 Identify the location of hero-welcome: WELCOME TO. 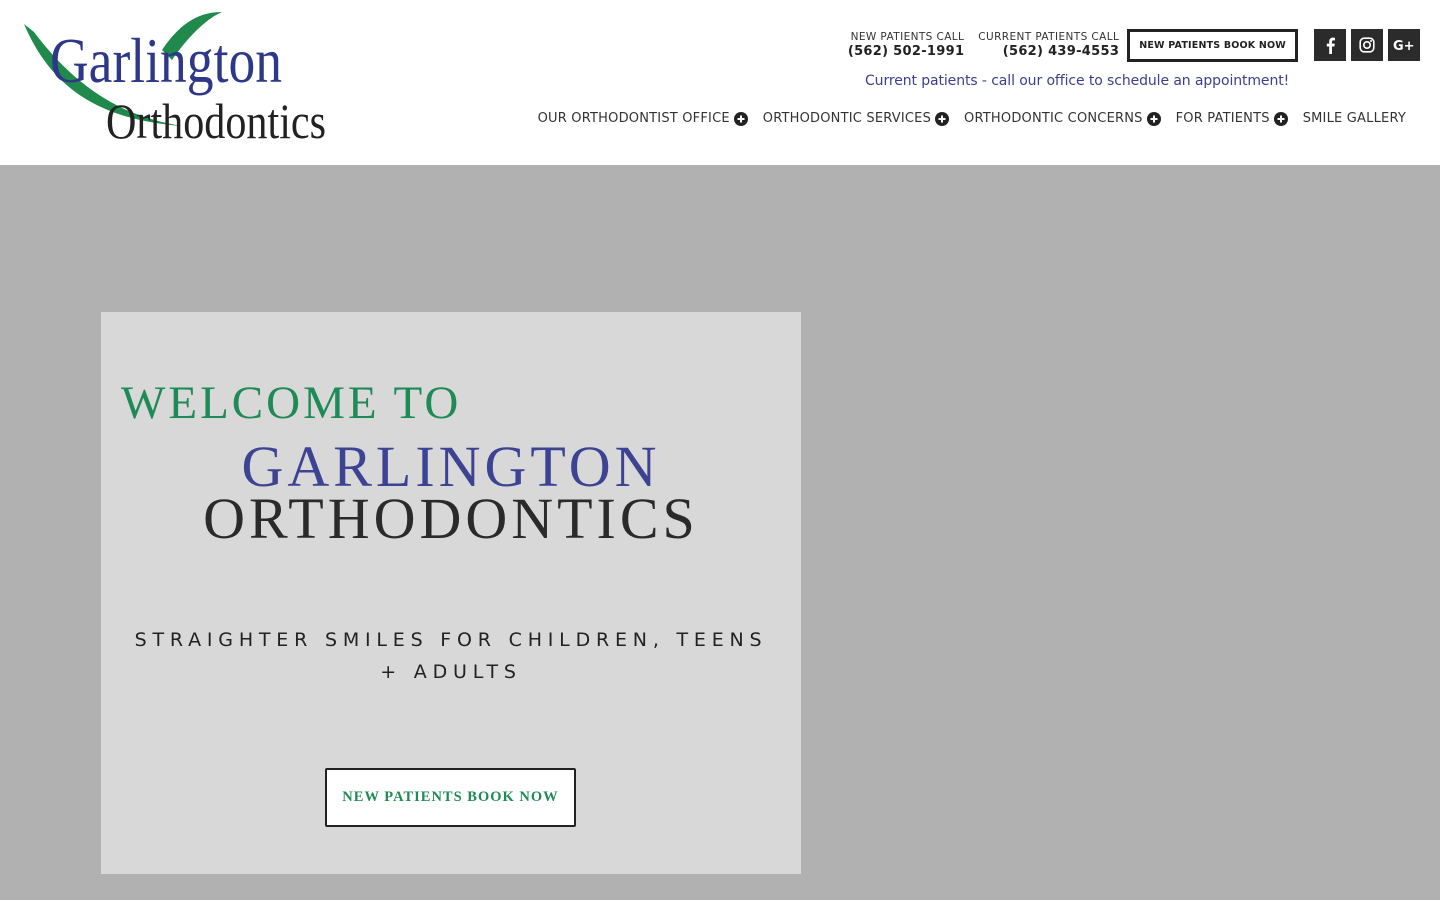
(291, 403).